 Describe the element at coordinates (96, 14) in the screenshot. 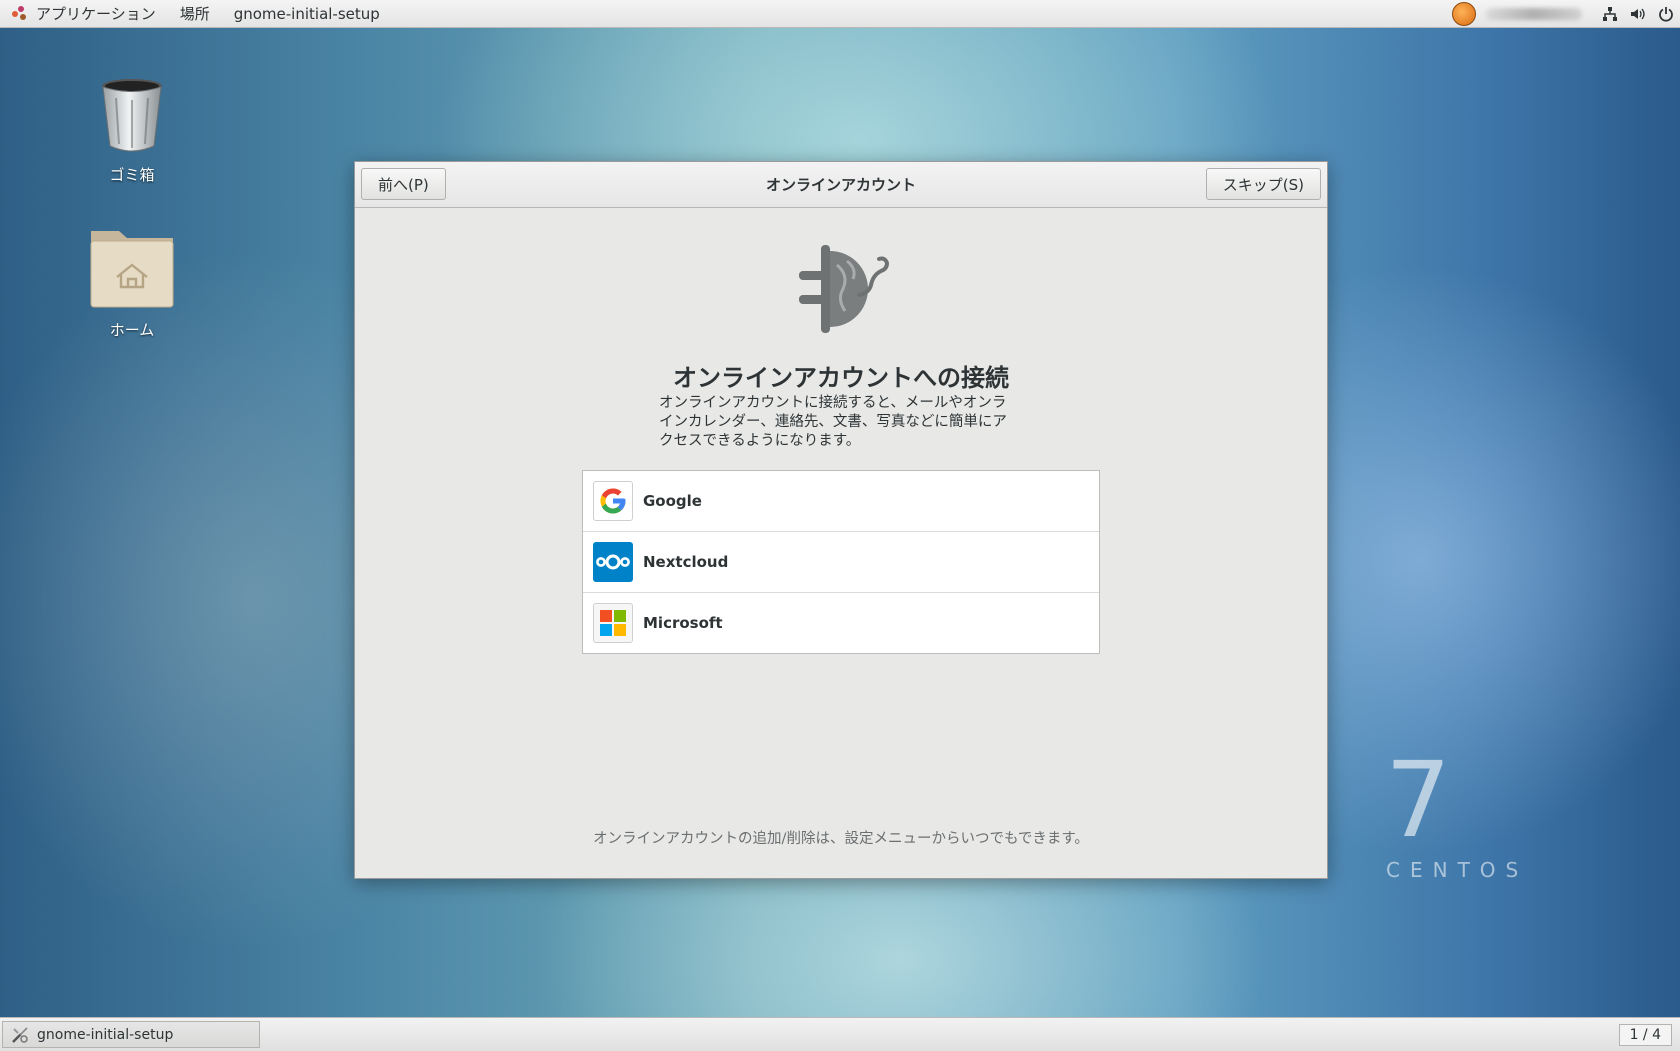

I see `applications-menu-label: アプリケーション` at that location.